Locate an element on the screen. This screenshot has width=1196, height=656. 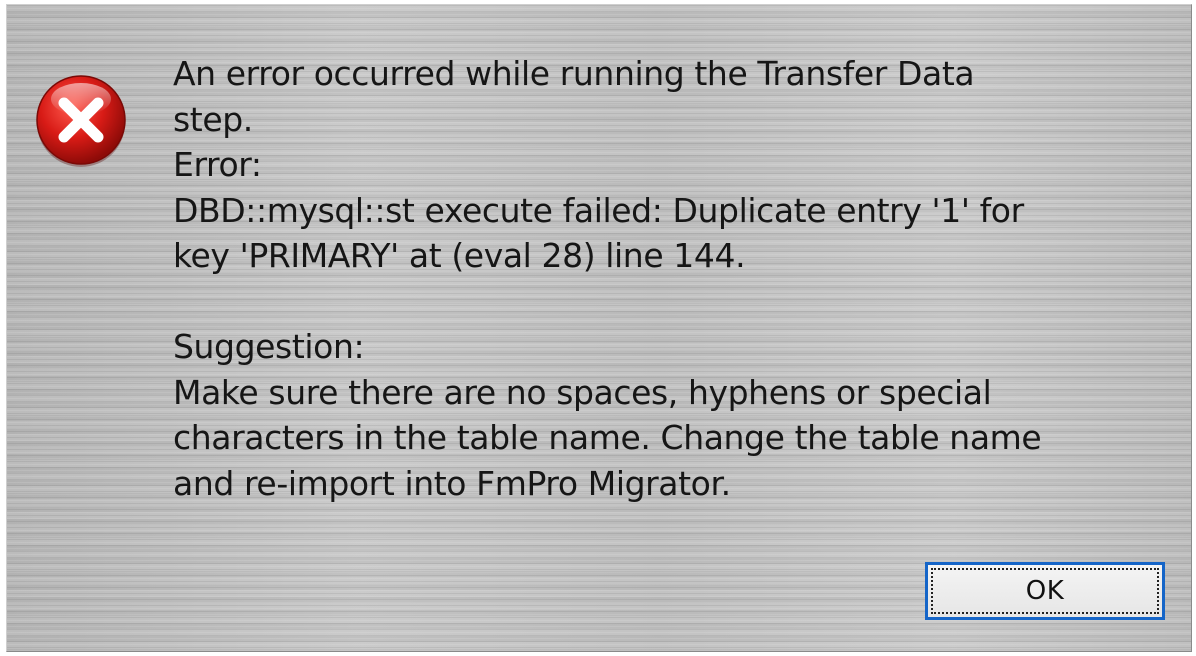
message-line: and re-import into FmPro Migrator. is located at coordinates (452, 483).